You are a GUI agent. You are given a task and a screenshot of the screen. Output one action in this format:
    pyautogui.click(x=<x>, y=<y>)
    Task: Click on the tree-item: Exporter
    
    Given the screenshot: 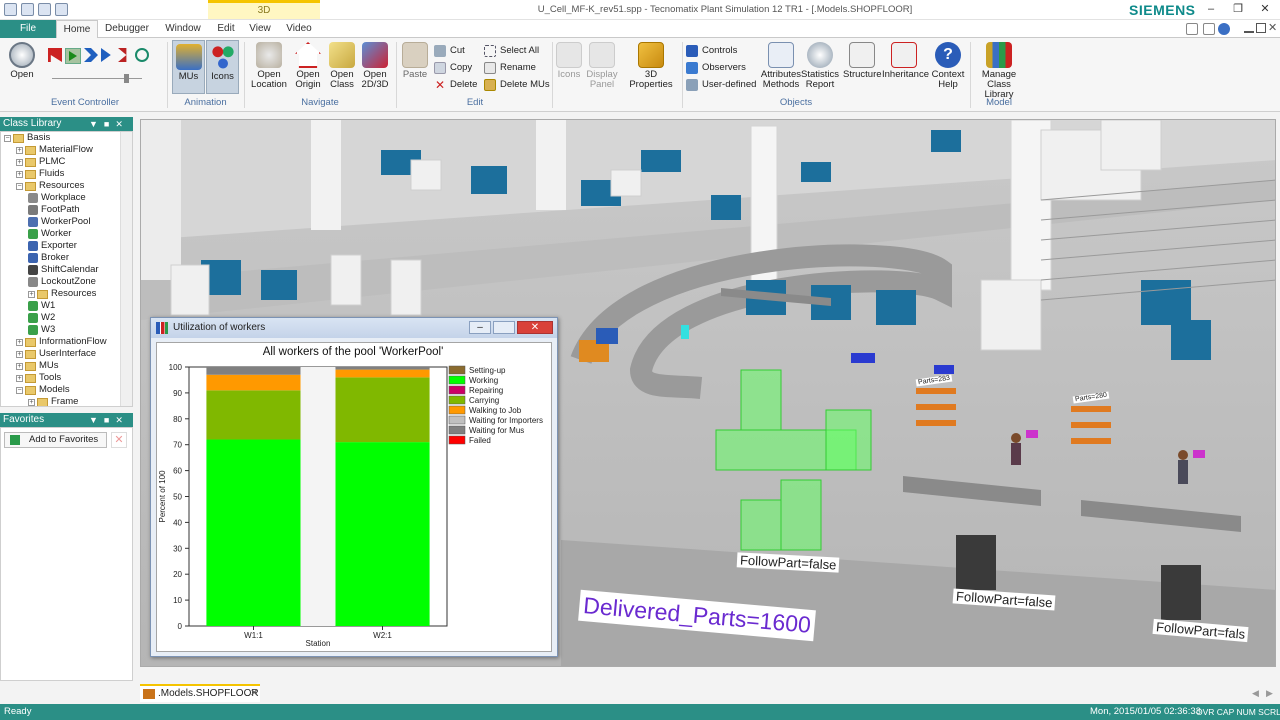 What is the action you would take?
    pyautogui.click(x=66, y=246)
    